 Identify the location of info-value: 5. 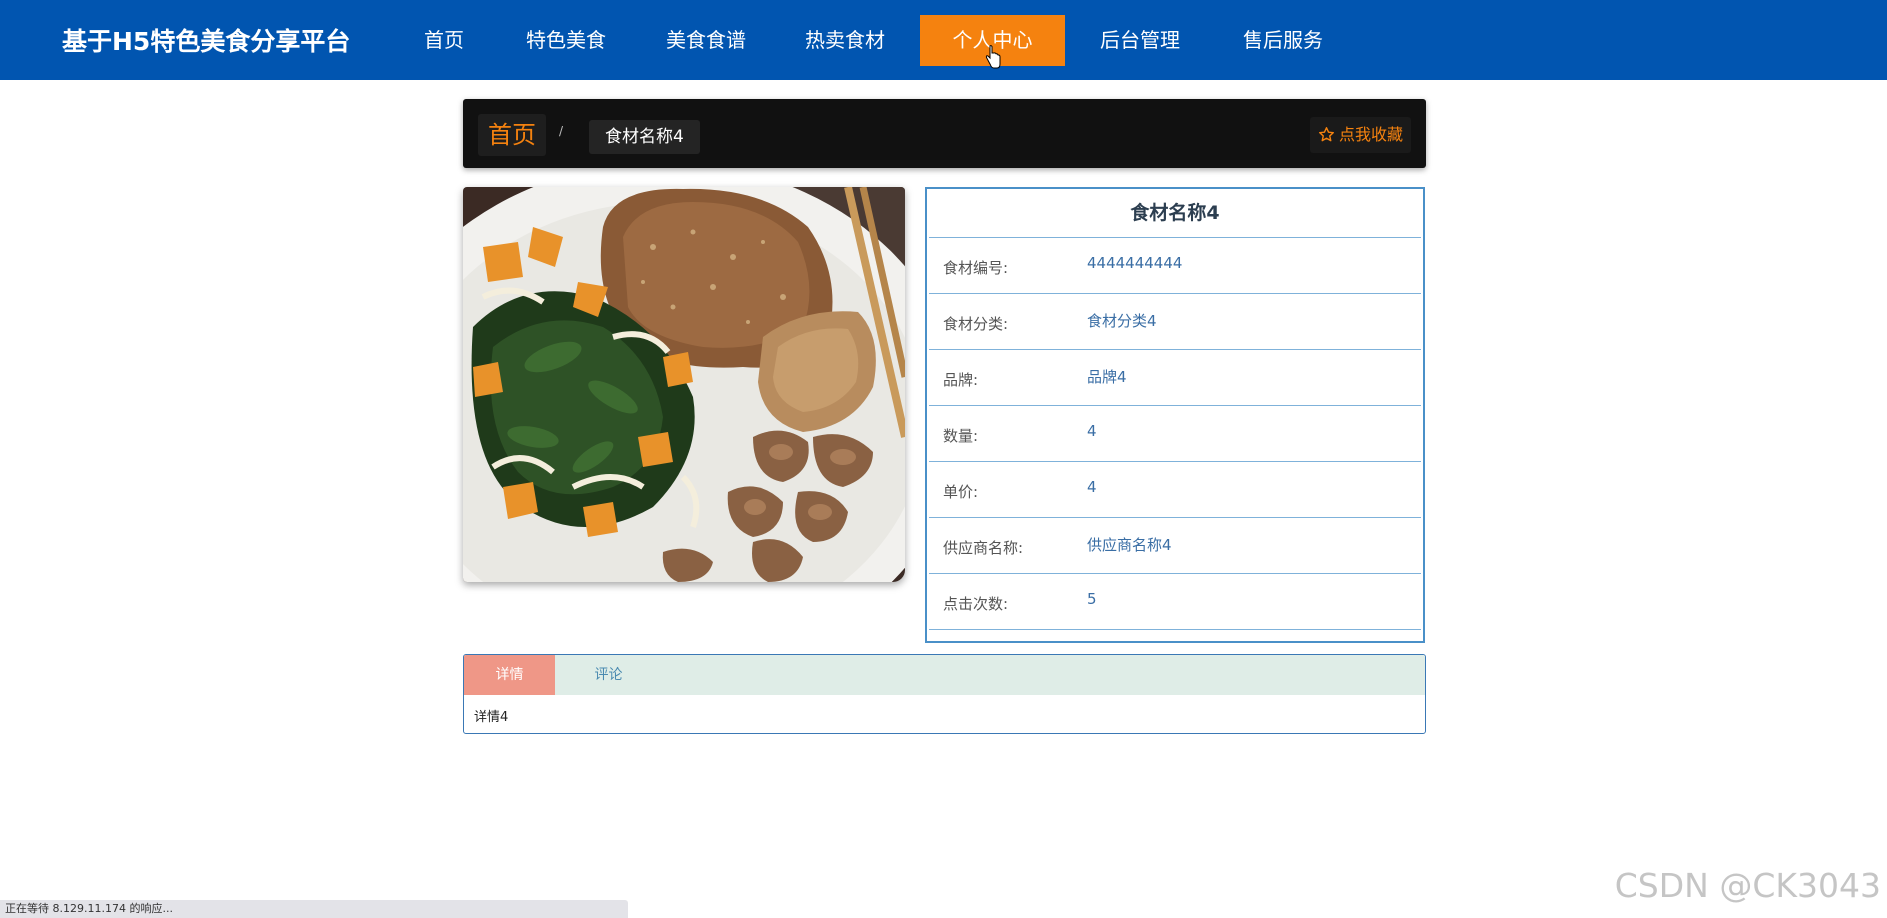
(1092, 599).